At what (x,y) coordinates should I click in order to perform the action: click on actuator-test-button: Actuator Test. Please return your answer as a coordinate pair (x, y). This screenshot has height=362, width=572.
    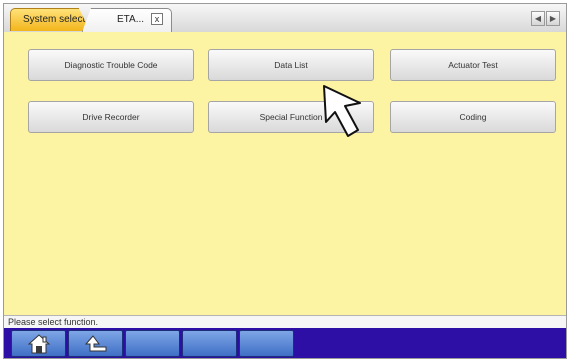
    Looking at the image, I should click on (473, 65).